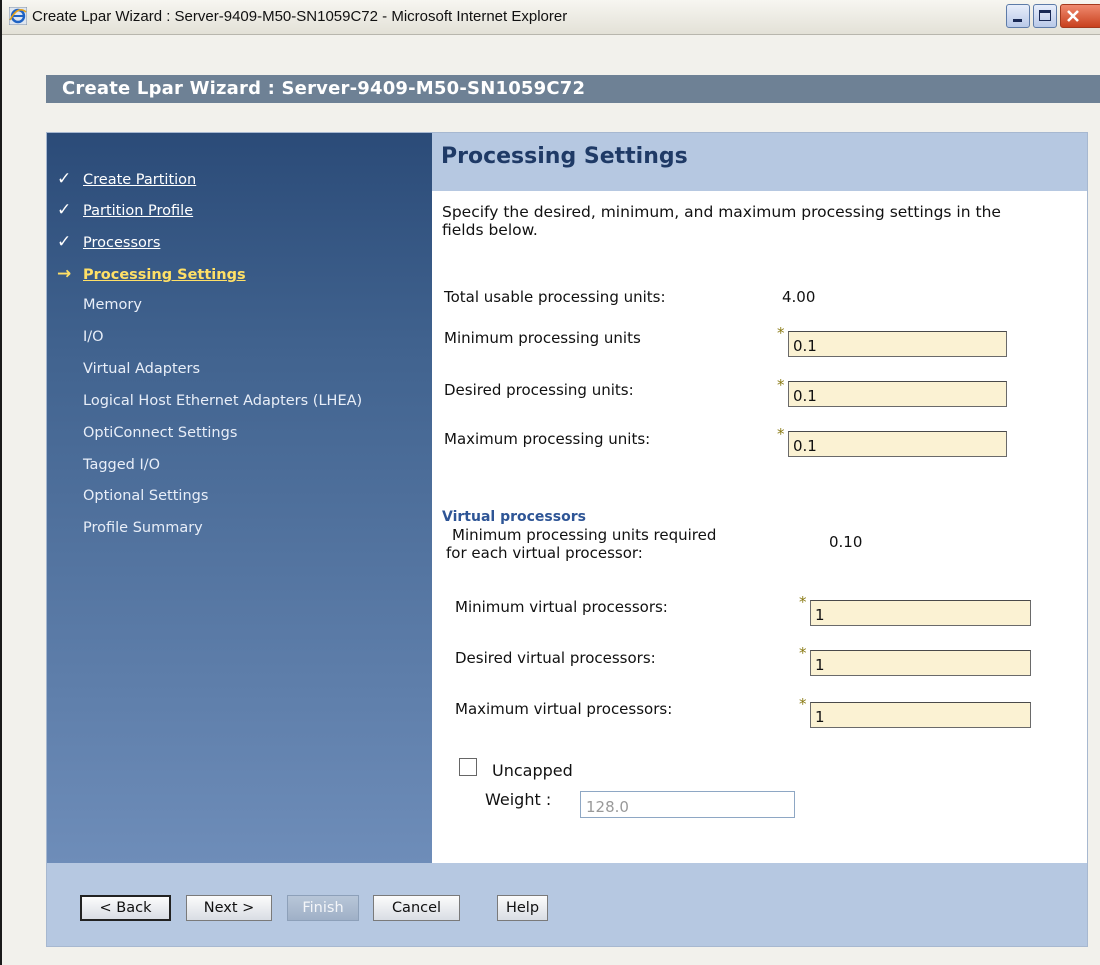 The width and height of the screenshot is (1100, 965). Describe the element at coordinates (897, 444) in the screenshot. I see `max-units-input: 0.1` at that location.